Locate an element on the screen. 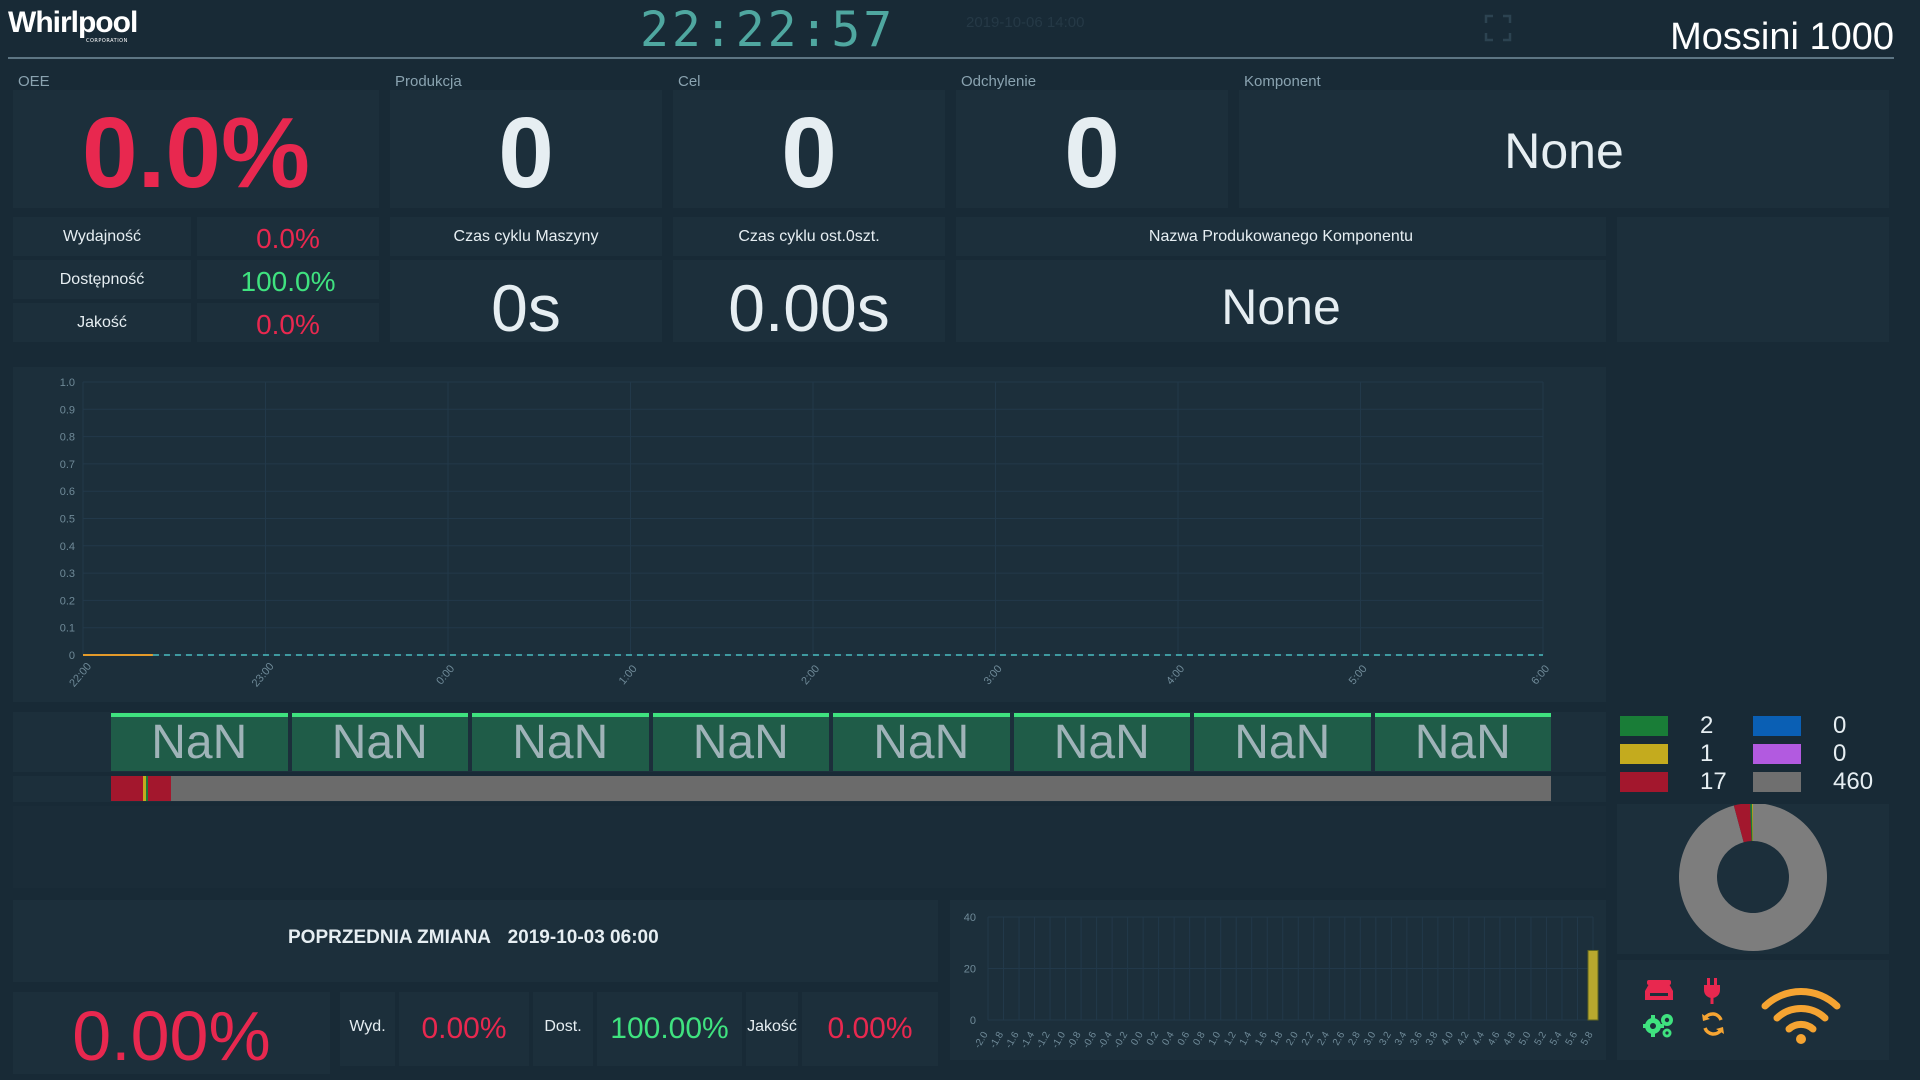  wydajnosc-value: 0.0% is located at coordinates (288, 238).